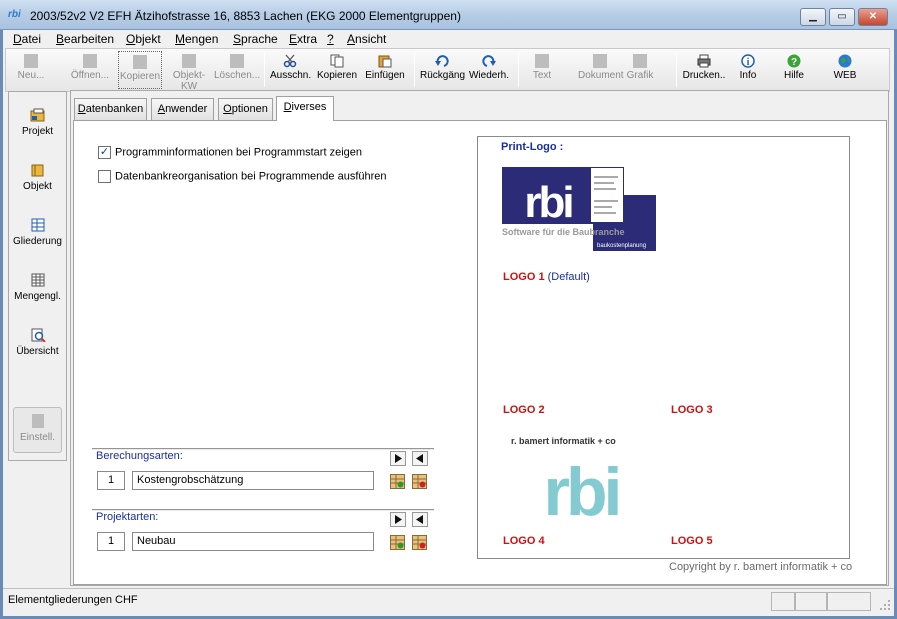 This screenshot has height=619, width=897. What do you see at coordinates (563, 232) in the screenshot?
I see `svg-text: Software für die Baubranche` at bounding box center [563, 232].